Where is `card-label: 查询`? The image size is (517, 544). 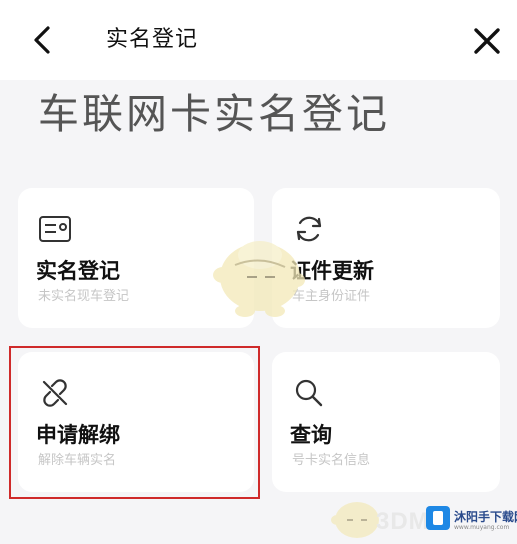 card-label: 查询 is located at coordinates (311, 435).